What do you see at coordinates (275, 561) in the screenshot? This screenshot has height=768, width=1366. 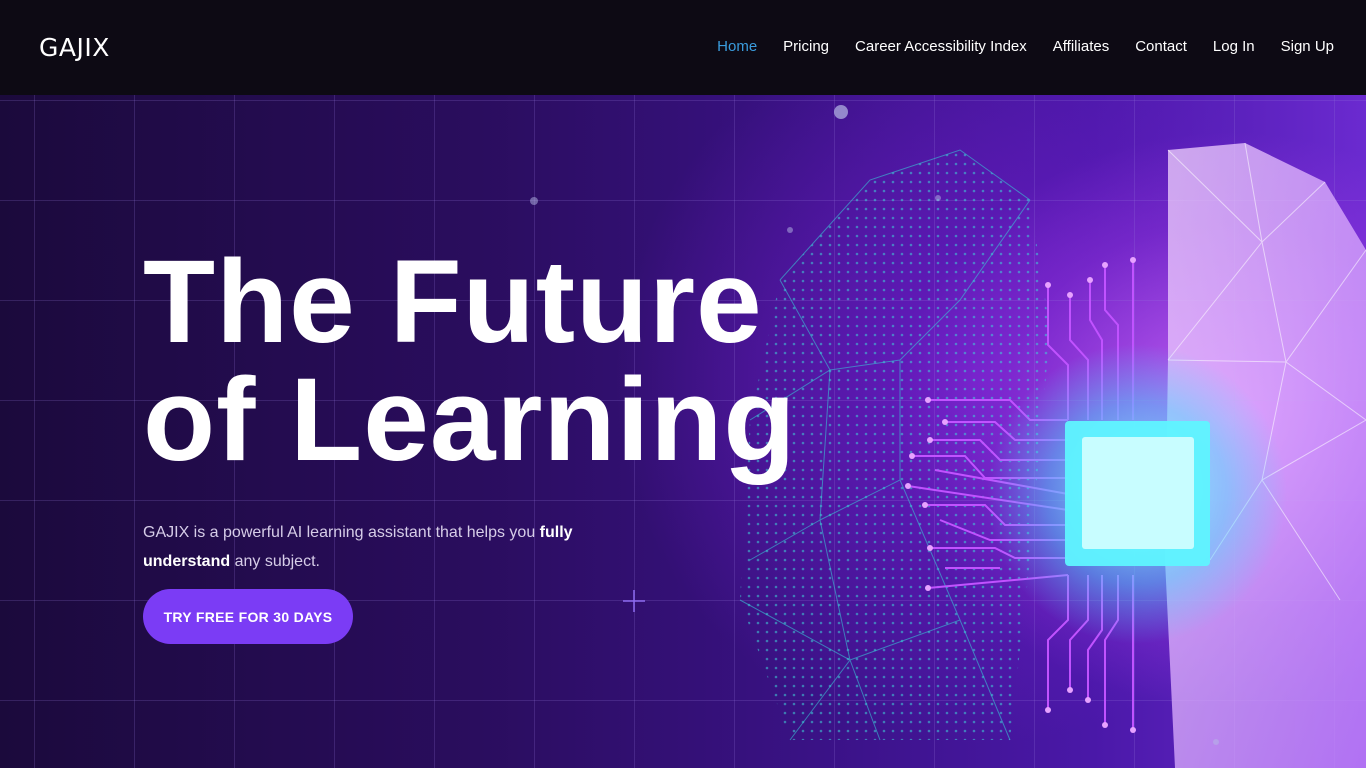 I see `tagline-text-end: any subject.` at bounding box center [275, 561].